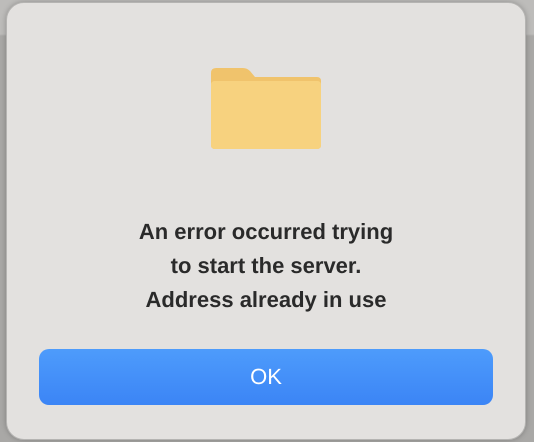 Image resolution: width=534 pixels, height=442 pixels. What do you see at coordinates (266, 266) in the screenshot?
I see `error-message-line: to start the server.` at bounding box center [266, 266].